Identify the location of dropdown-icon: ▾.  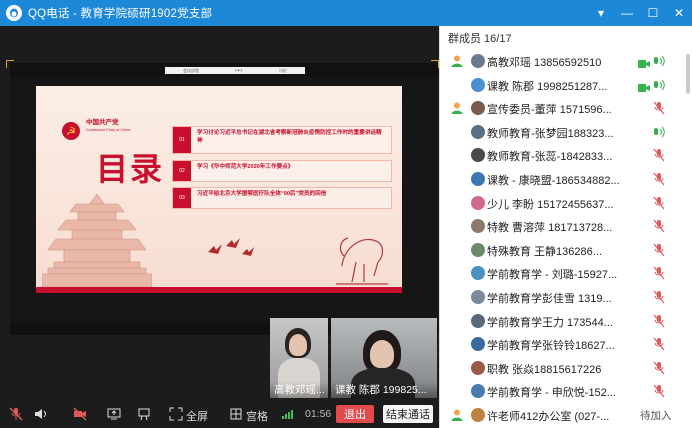
(601, 13).